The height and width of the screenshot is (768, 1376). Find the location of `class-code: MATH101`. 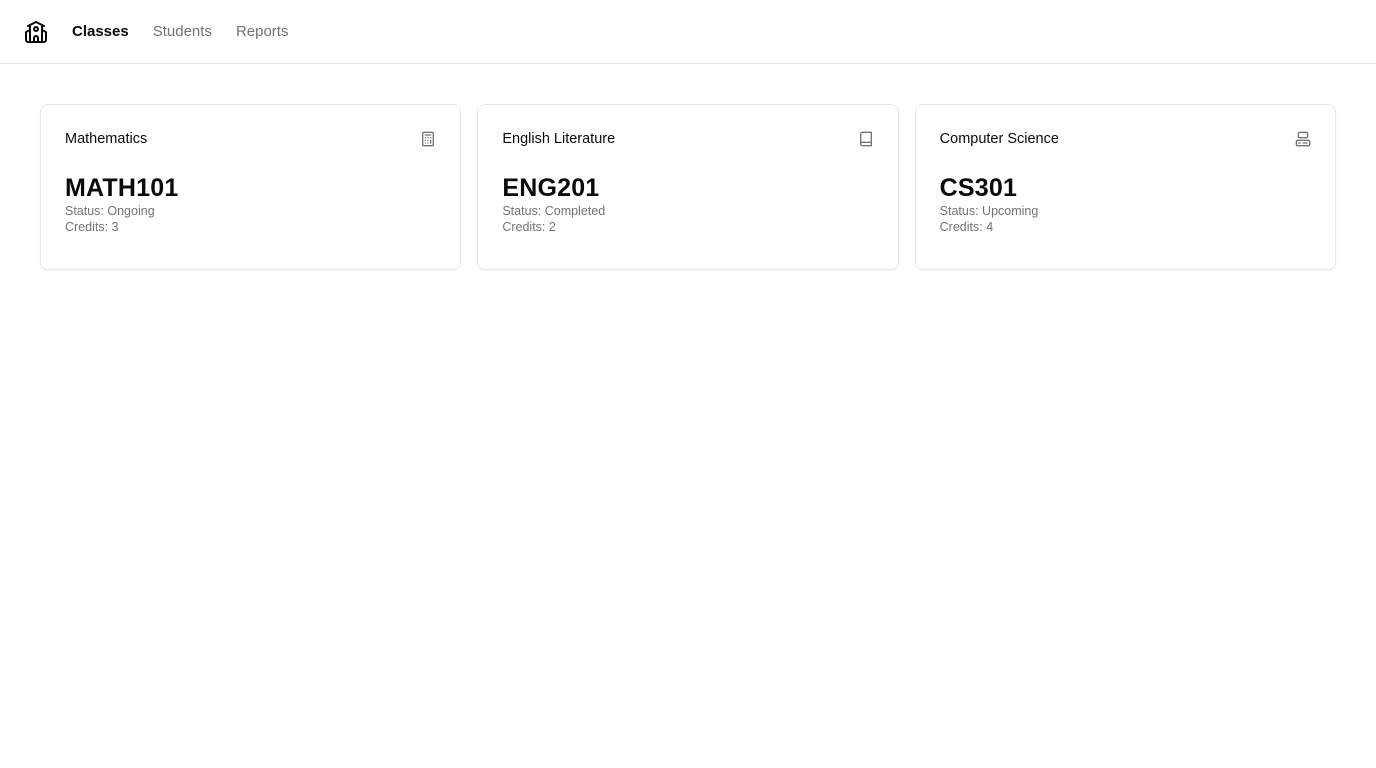

class-code: MATH101 is located at coordinates (122, 188).